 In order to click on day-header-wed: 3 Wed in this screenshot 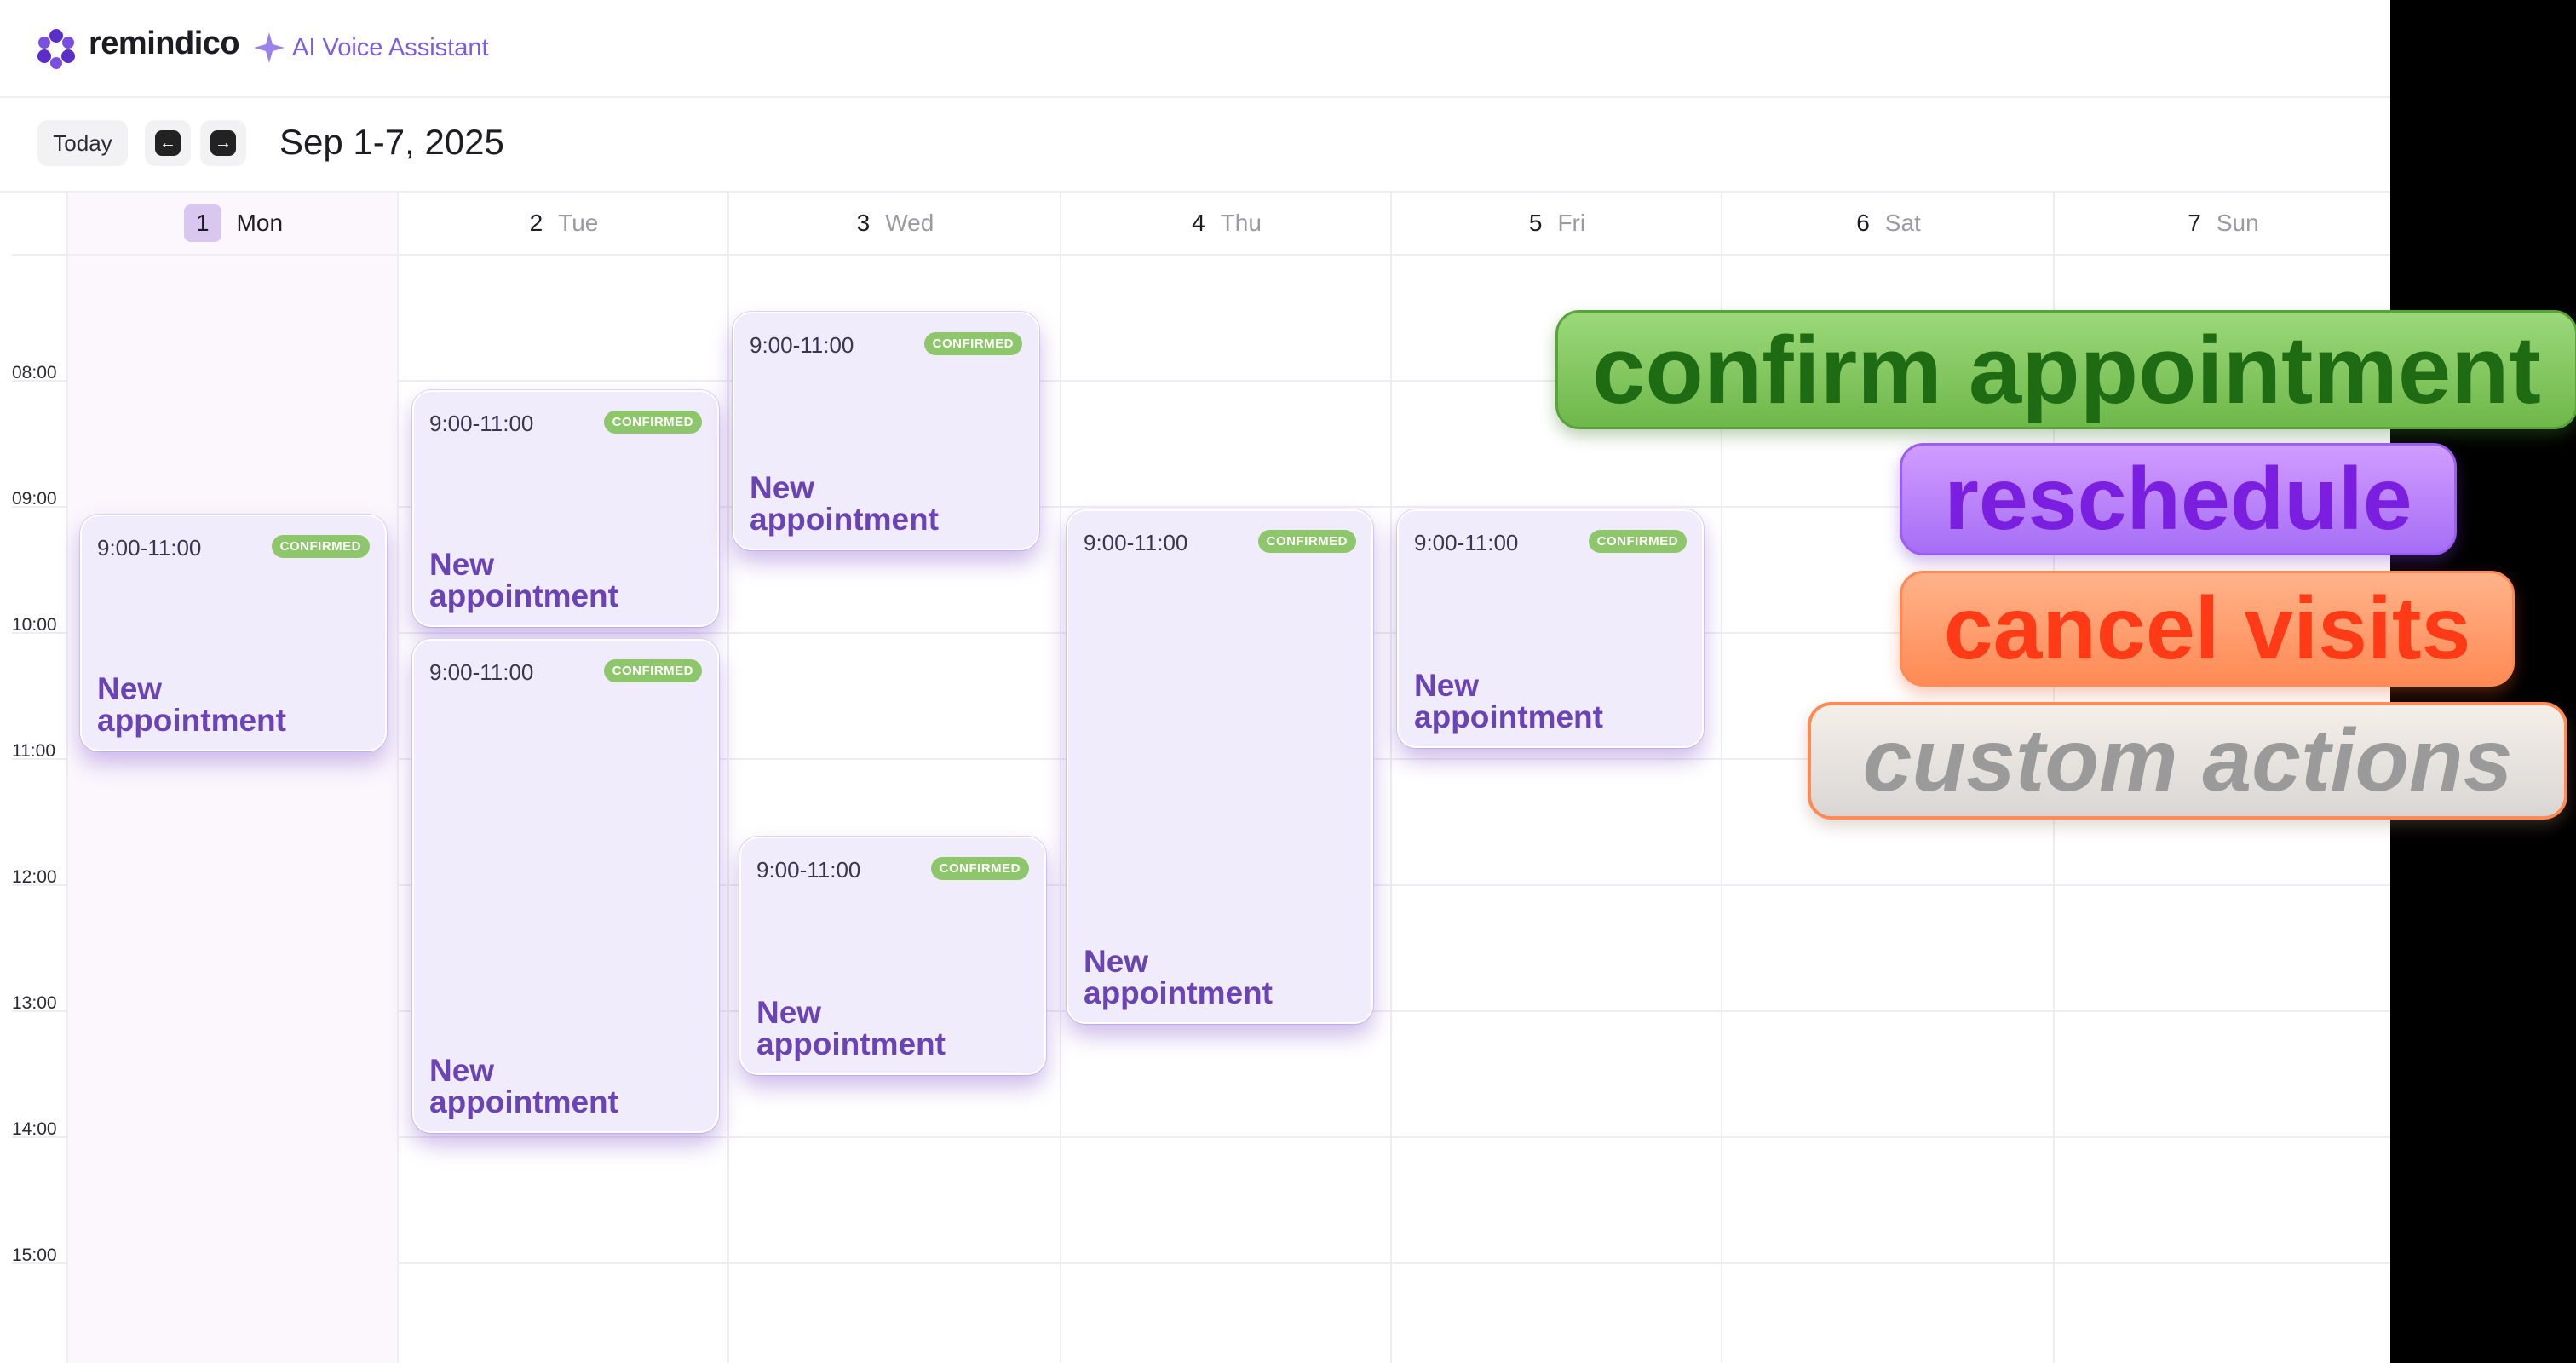, I will do `click(895, 225)`.